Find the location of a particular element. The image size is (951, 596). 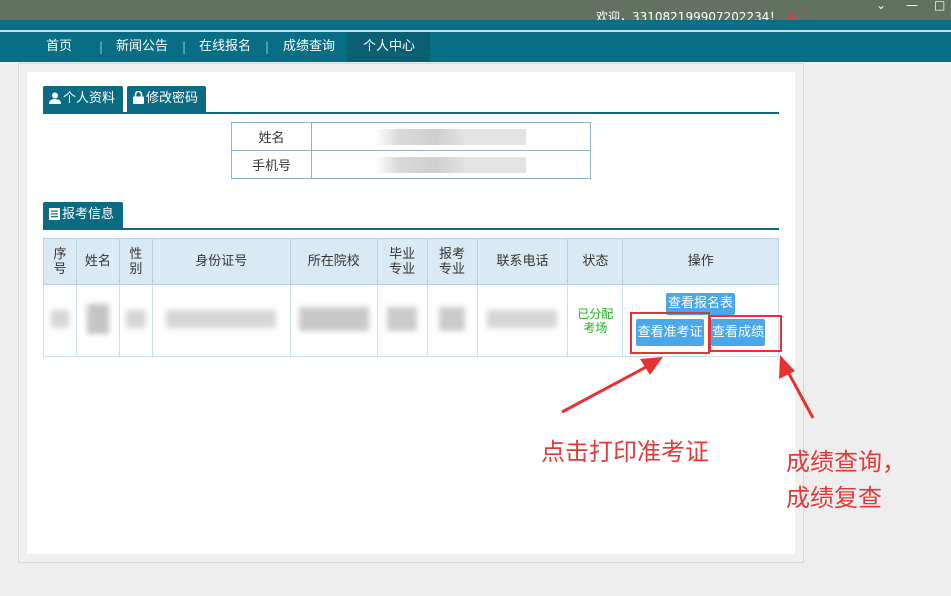

annotation-print-ticket: 点击打印准考证 is located at coordinates (625, 452).